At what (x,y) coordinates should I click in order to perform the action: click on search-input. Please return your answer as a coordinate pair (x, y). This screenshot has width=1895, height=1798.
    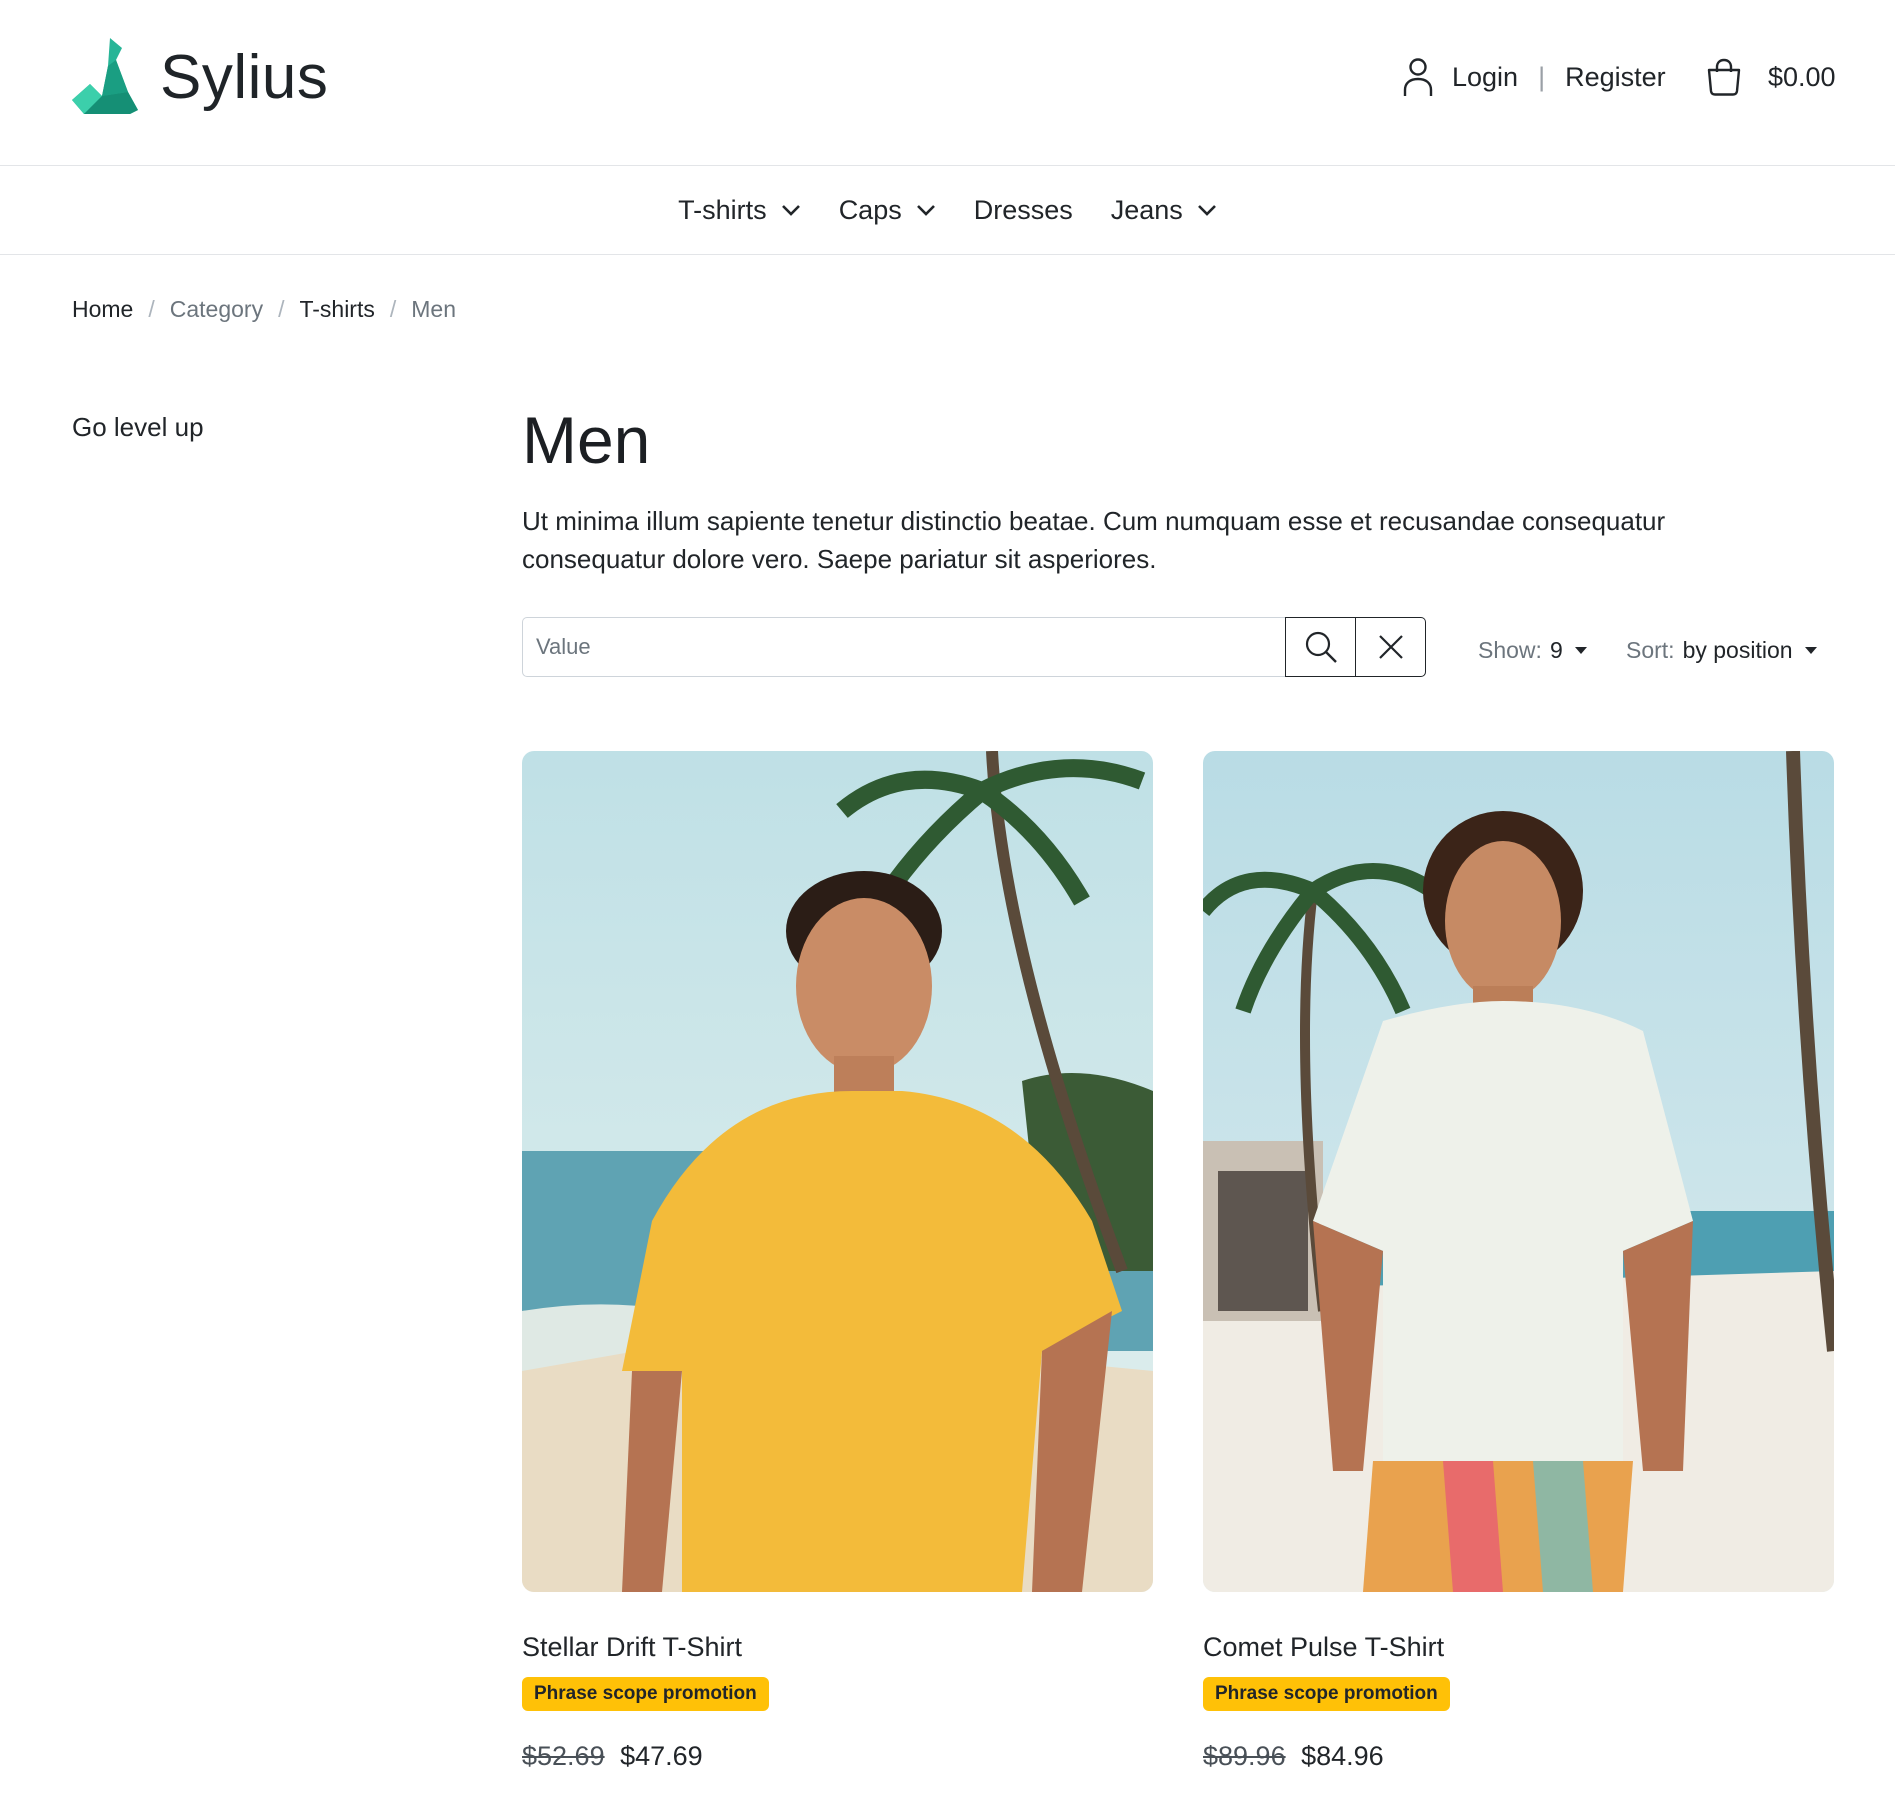
    Looking at the image, I should click on (903, 647).